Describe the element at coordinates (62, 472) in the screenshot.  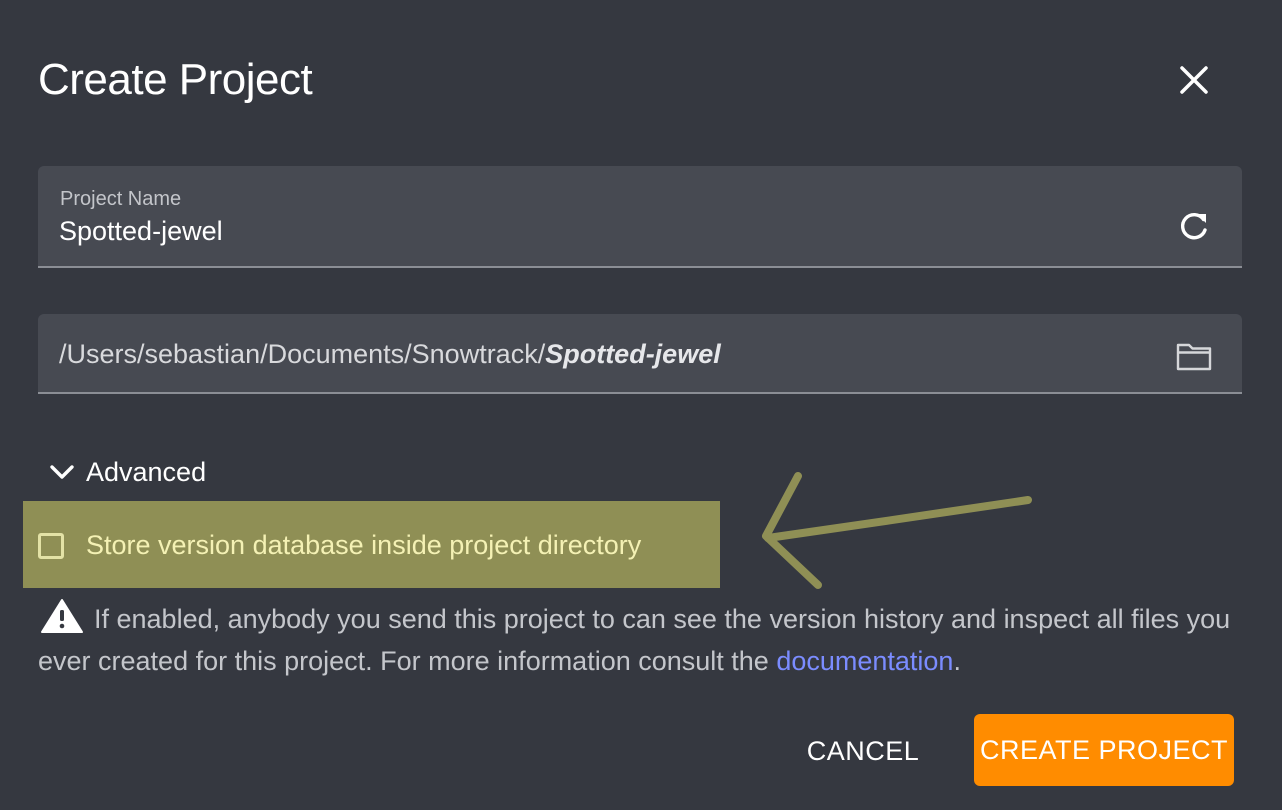
I see `chevron-down-icon` at that location.